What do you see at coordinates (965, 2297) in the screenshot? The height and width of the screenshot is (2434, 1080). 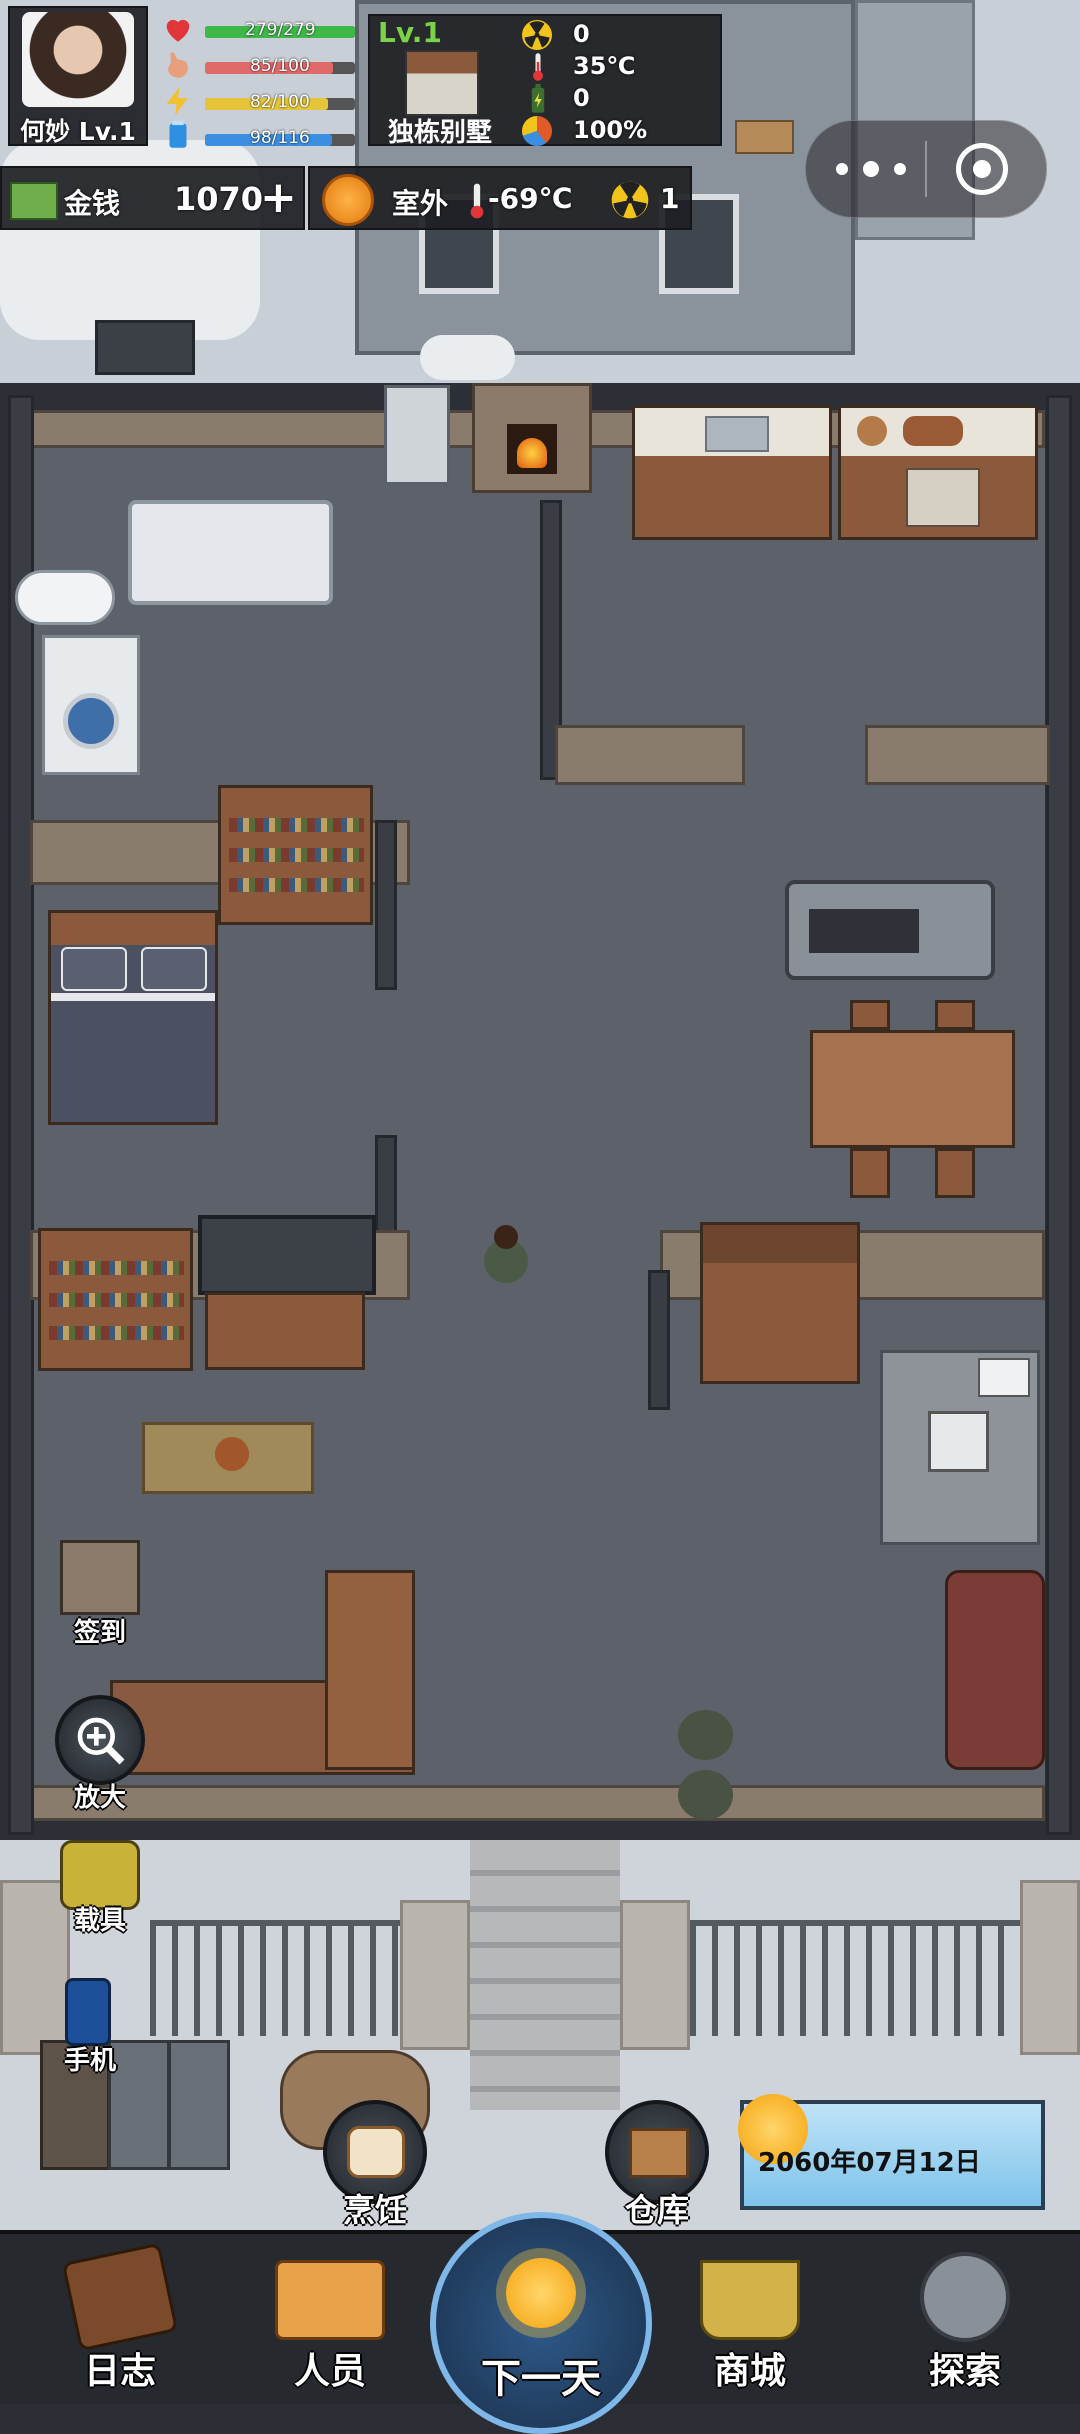 I see `compass-icon` at bounding box center [965, 2297].